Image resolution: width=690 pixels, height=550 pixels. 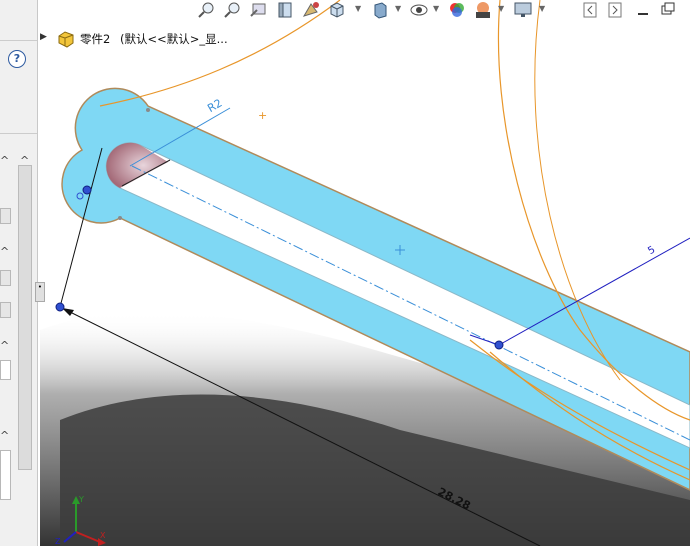 I want to click on svg-text: Z, so click(x=58, y=541).